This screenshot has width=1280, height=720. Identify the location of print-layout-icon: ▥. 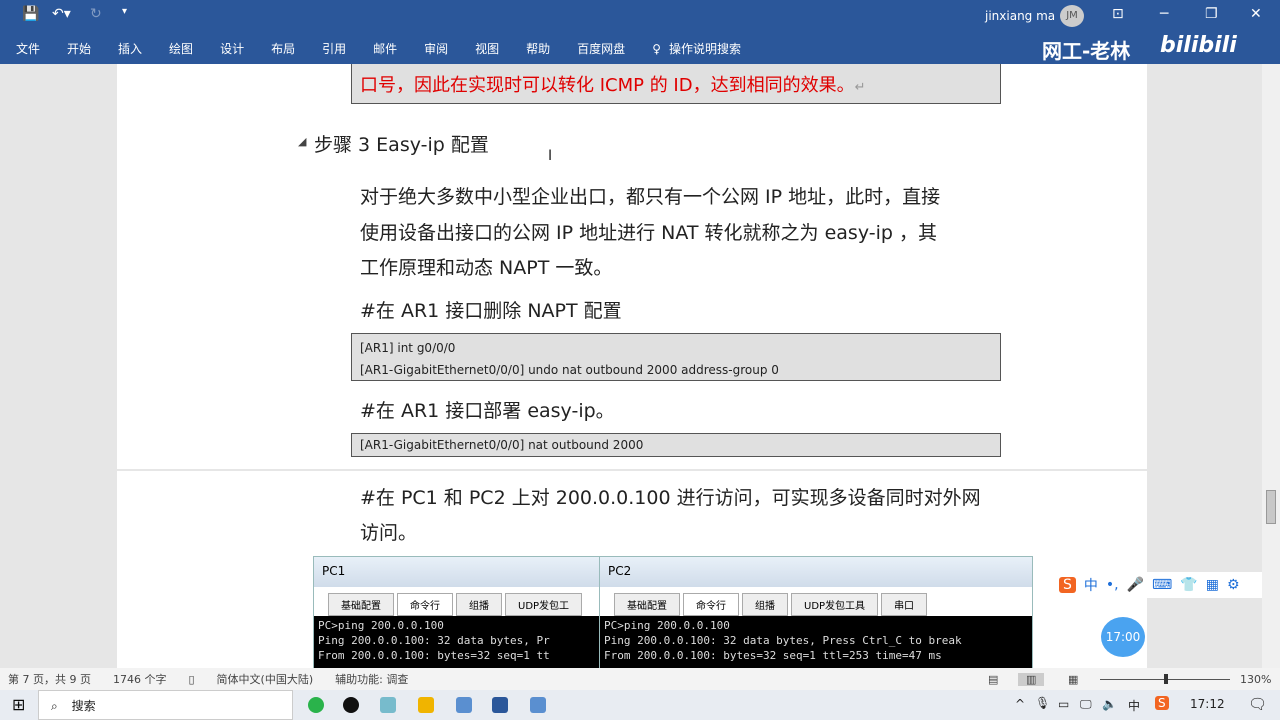
(1031, 679).